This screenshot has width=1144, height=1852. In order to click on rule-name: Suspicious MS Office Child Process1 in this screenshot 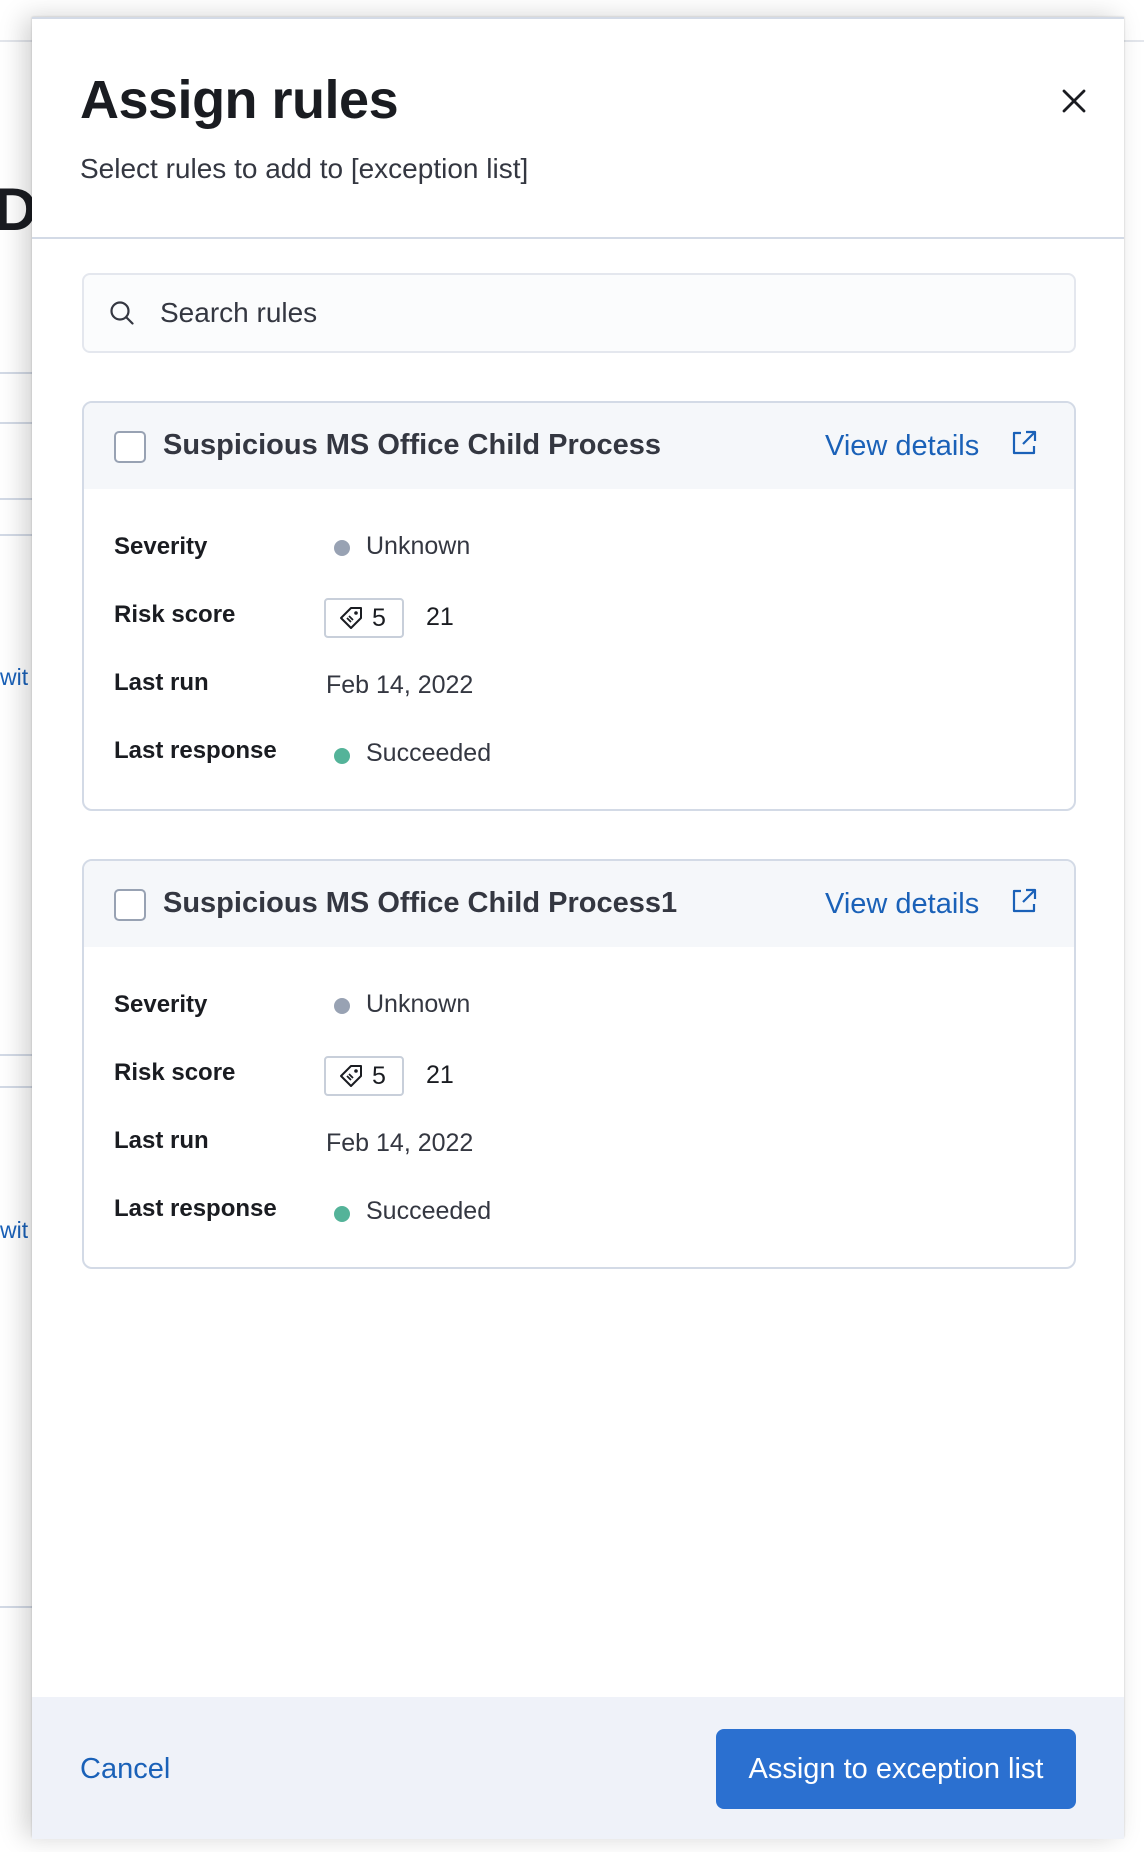, I will do `click(420, 903)`.